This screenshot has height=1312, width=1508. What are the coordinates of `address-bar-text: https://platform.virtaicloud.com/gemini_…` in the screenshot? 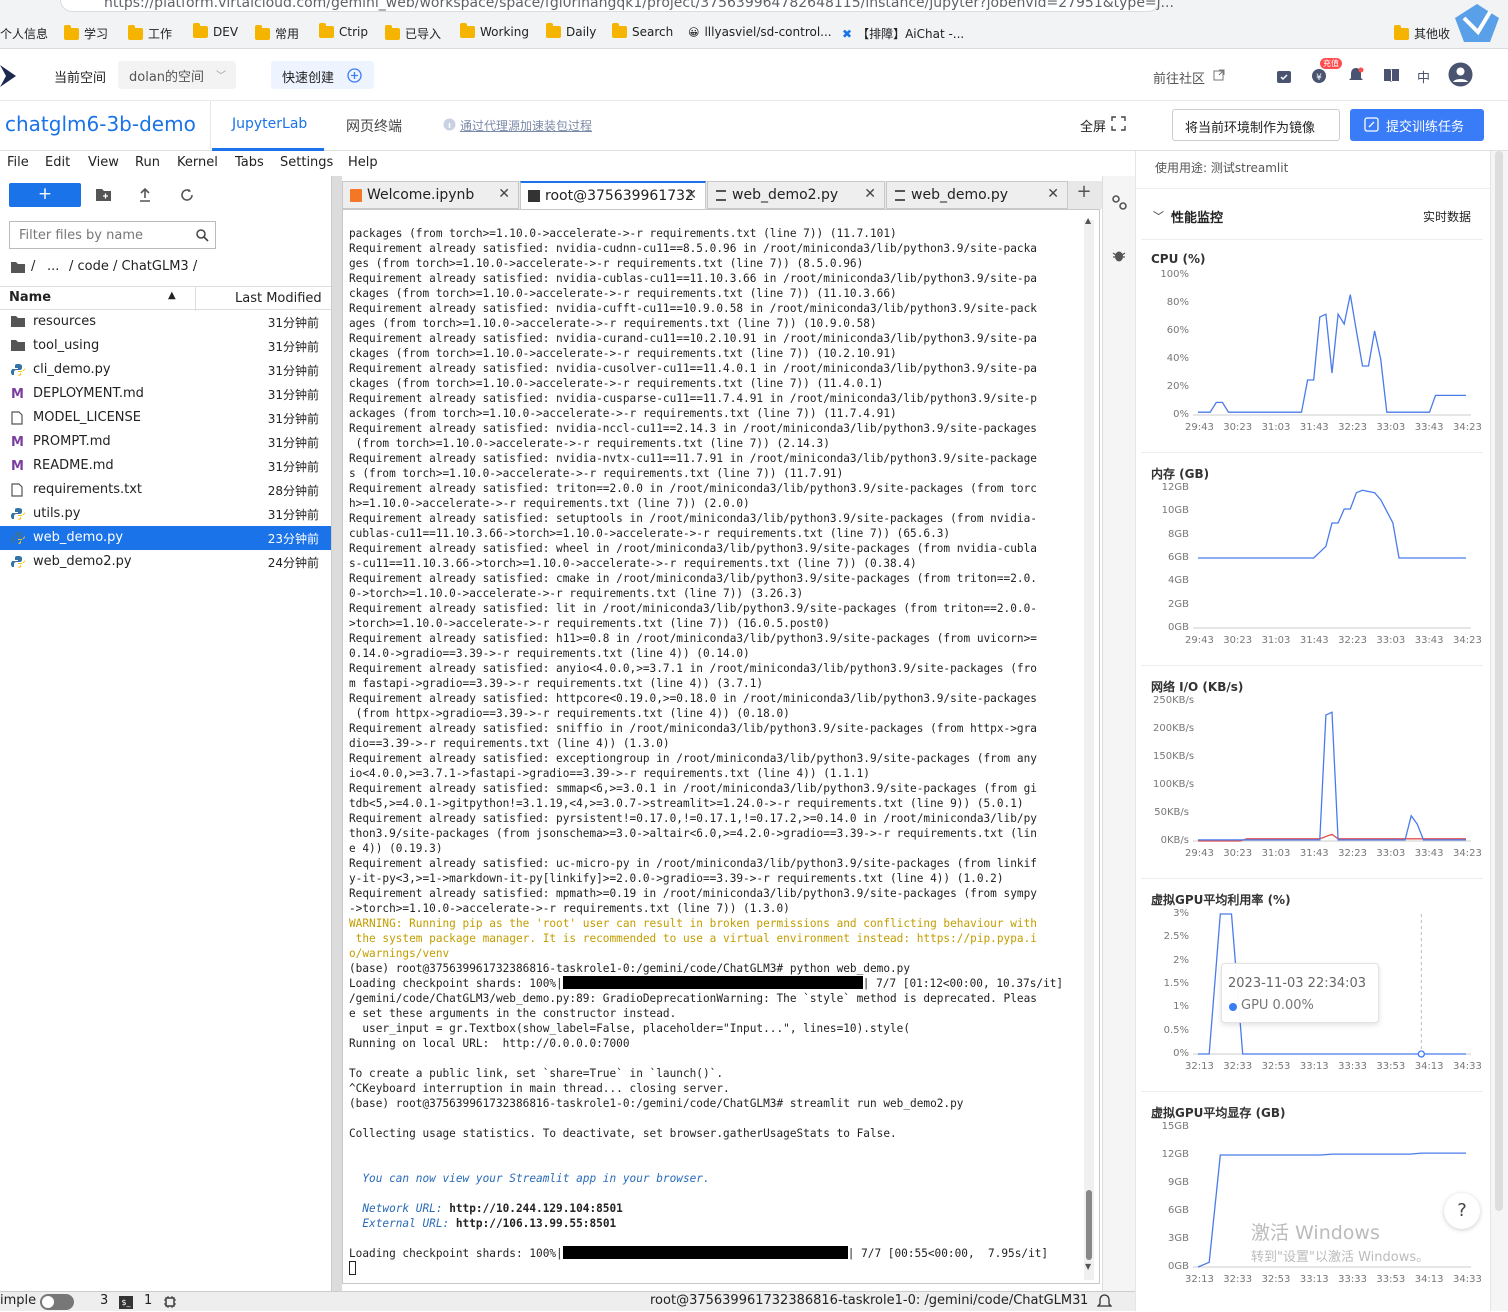 It's located at (639, 5).